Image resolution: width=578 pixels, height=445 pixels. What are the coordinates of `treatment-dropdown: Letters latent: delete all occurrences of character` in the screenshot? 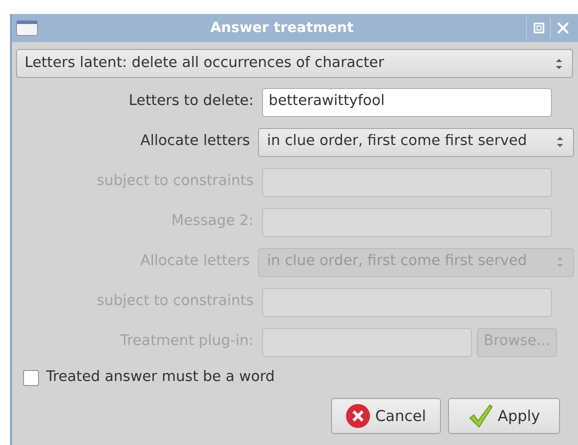 It's located at (295, 63).